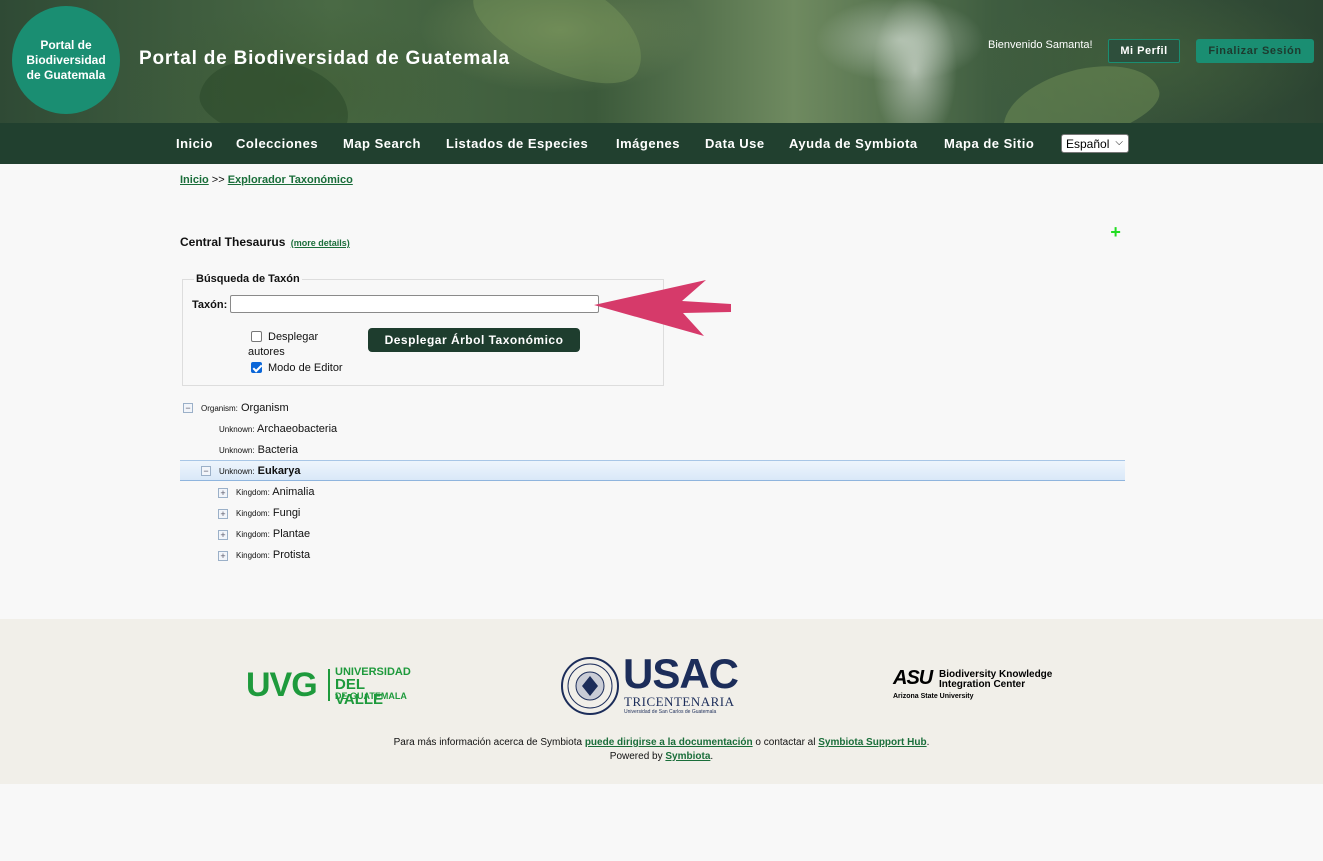 Image resolution: width=1323 pixels, height=861 pixels. Describe the element at coordinates (290, 180) in the screenshot. I see `breadcrumb-current-link: Explorador Taxonómico` at that location.